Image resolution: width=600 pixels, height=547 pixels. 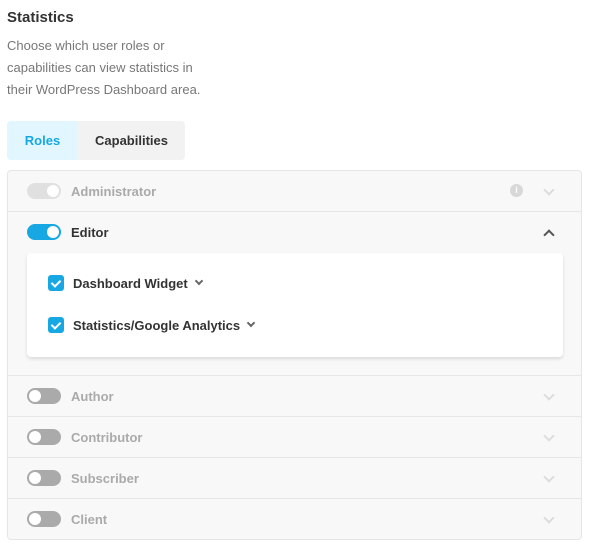 What do you see at coordinates (294, 191) in the screenshot?
I see `role-row-administrator: Administrator i` at bounding box center [294, 191].